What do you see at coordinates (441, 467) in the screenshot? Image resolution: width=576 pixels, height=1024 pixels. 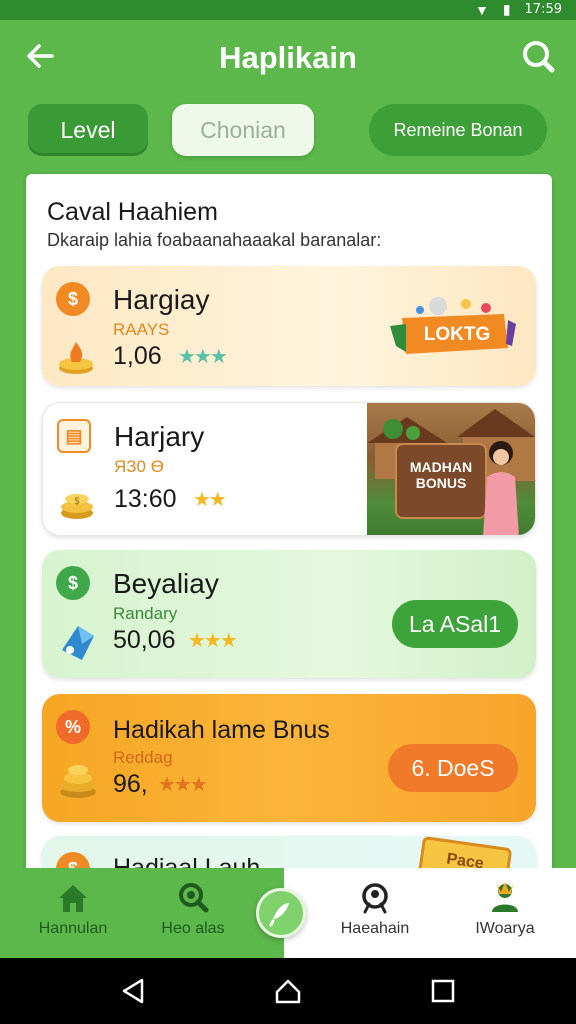 I see `promo-sign-line1: MADHAN` at bounding box center [441, 467].